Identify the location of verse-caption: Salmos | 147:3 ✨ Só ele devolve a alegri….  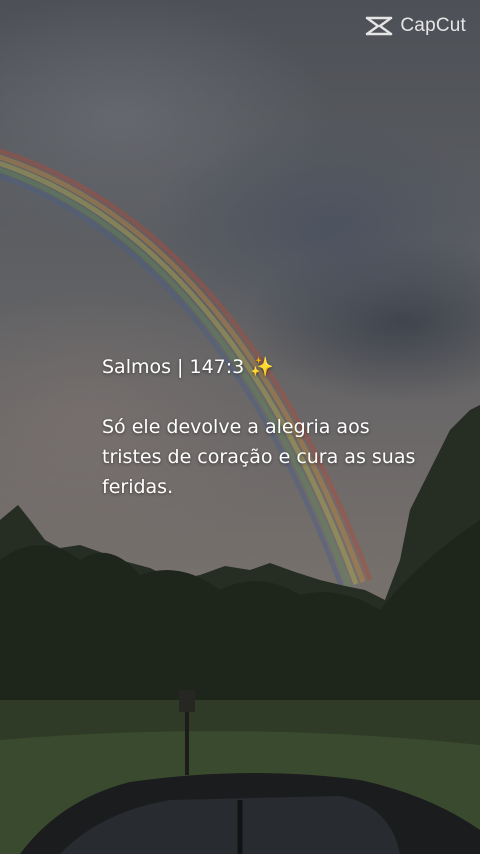
(262, 427).